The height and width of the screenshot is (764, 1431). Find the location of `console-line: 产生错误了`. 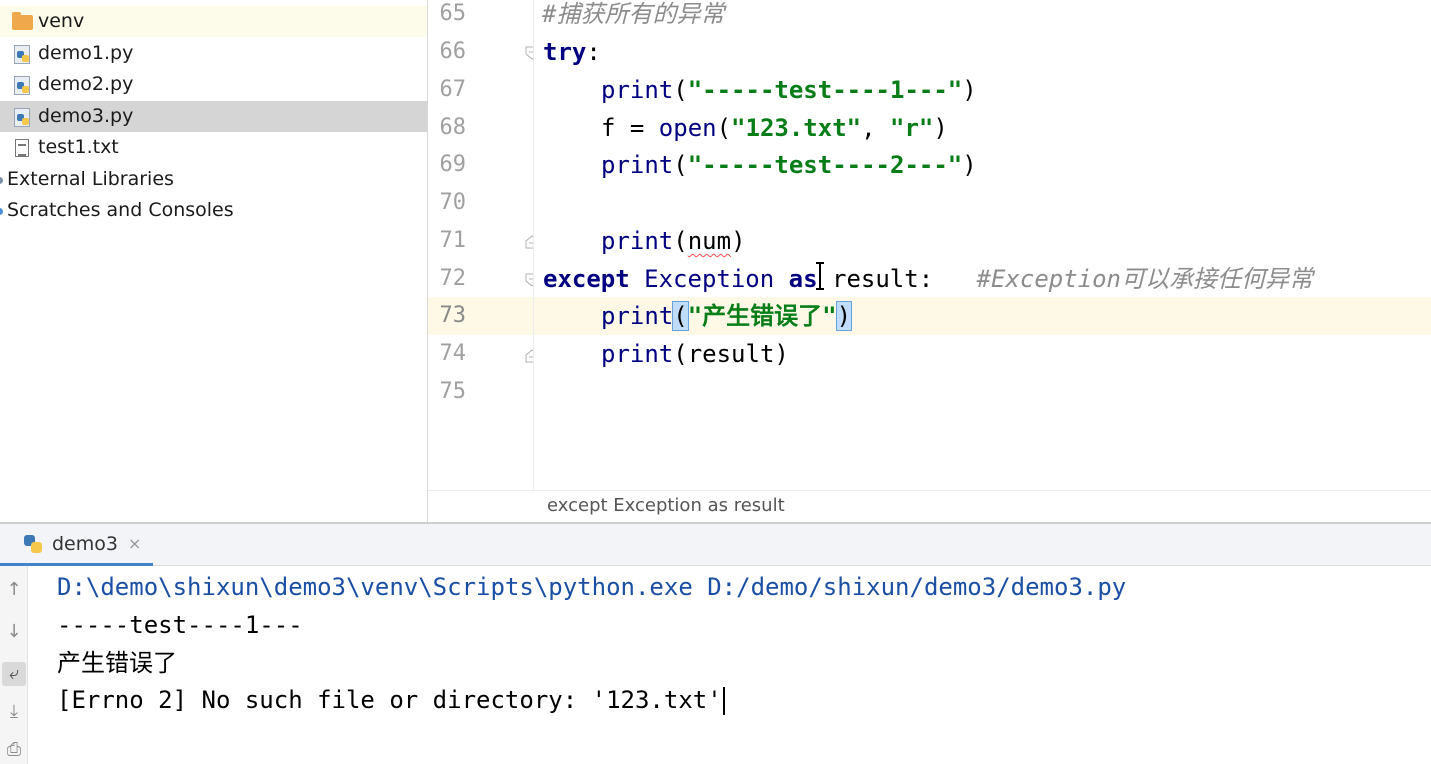

console-line: 产生错误了 is located at coordinates (117, 663).